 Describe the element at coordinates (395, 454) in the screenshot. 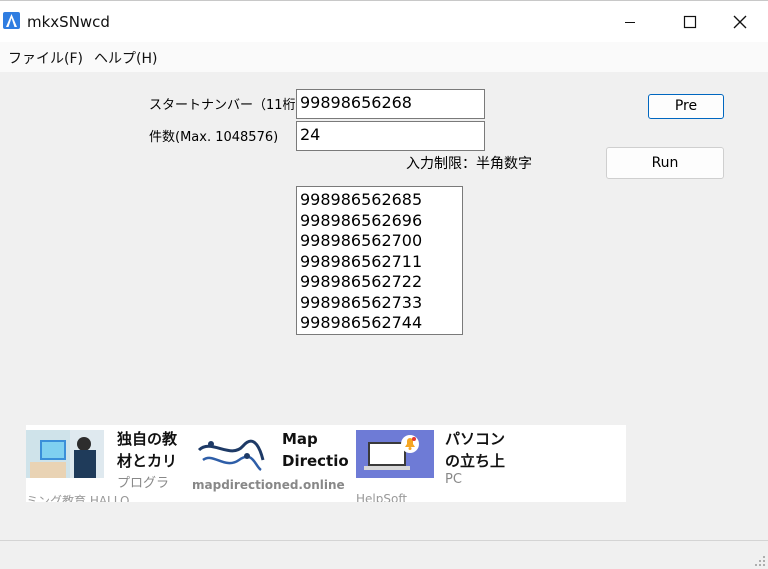

I see `ad-pc-image` at that location.